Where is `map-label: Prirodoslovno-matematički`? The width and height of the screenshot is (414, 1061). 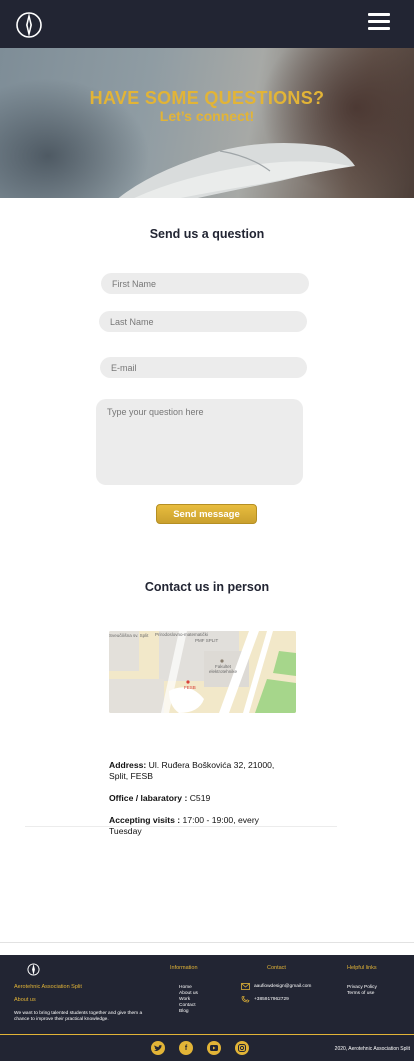
map-label: Prirodoslovno-matematički is located at coordinates (182, 634).